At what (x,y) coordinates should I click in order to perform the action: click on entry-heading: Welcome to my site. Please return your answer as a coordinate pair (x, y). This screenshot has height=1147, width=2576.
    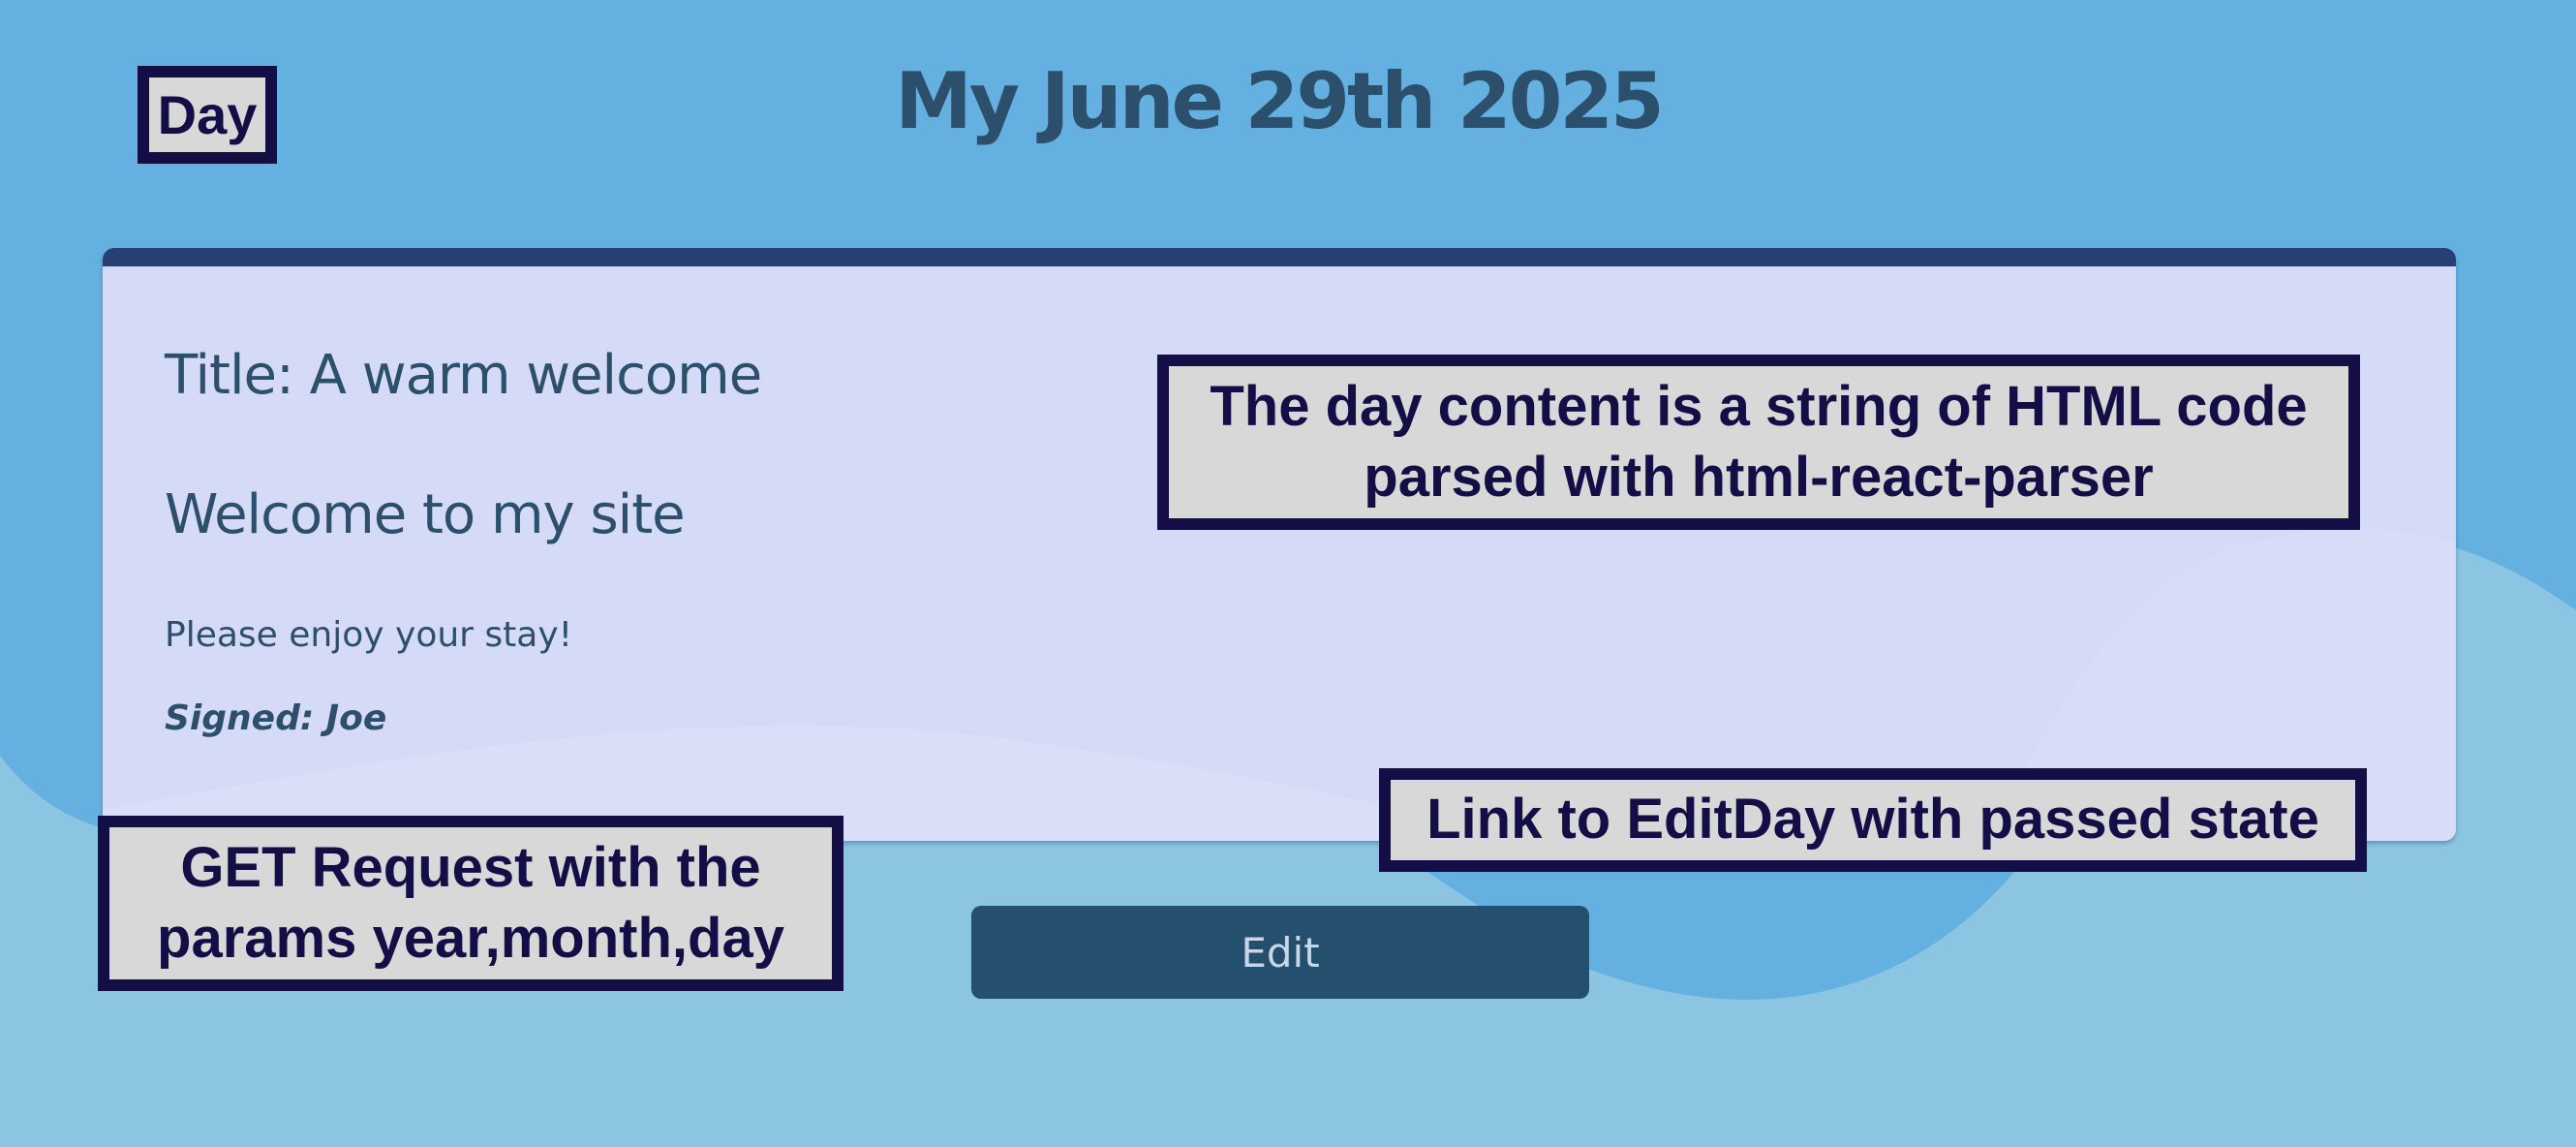
    Looking at the image, I should click on (425, 514).